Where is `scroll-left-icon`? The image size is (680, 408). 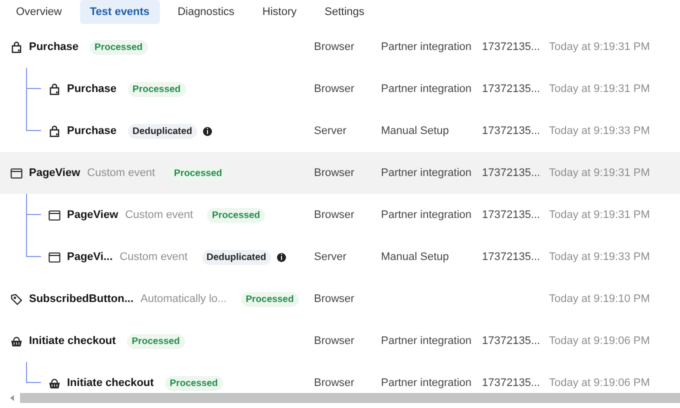
scroll-left-icon is located at coordinates (12, 398).